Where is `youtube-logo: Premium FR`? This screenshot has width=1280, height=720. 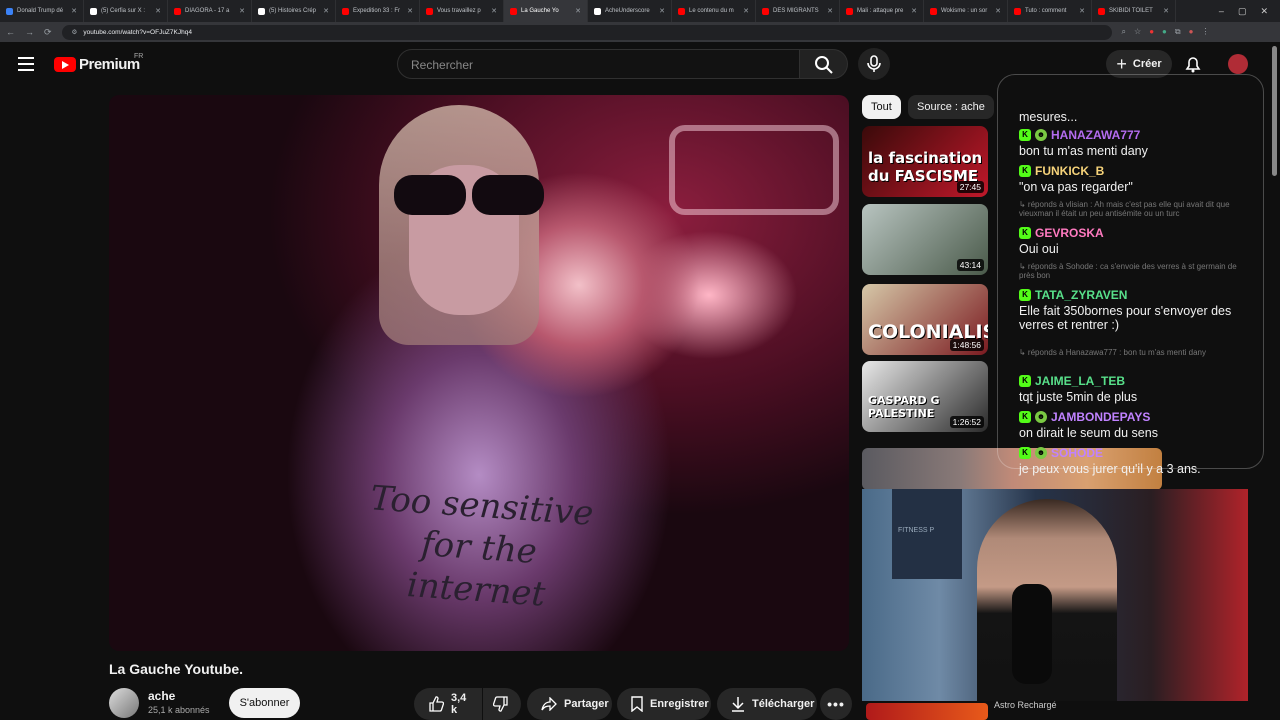
youtube-logo: Premium FR is located at coordinates (98, 63).